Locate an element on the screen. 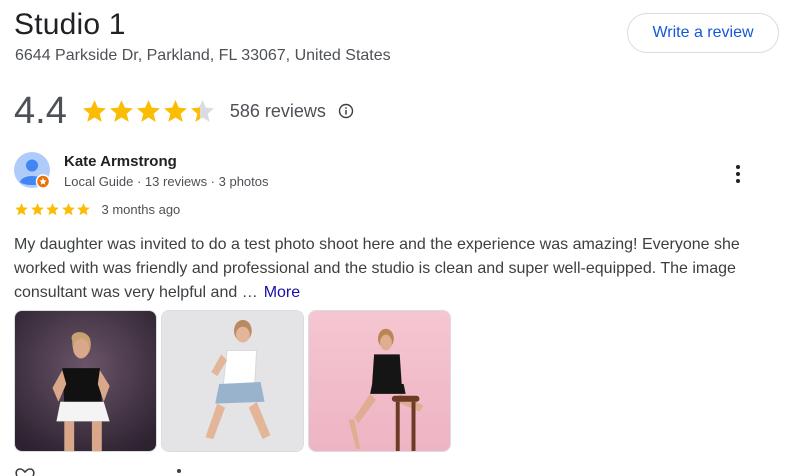 The image size is (806, 476). like-icon is located at coordinates (25, 471).